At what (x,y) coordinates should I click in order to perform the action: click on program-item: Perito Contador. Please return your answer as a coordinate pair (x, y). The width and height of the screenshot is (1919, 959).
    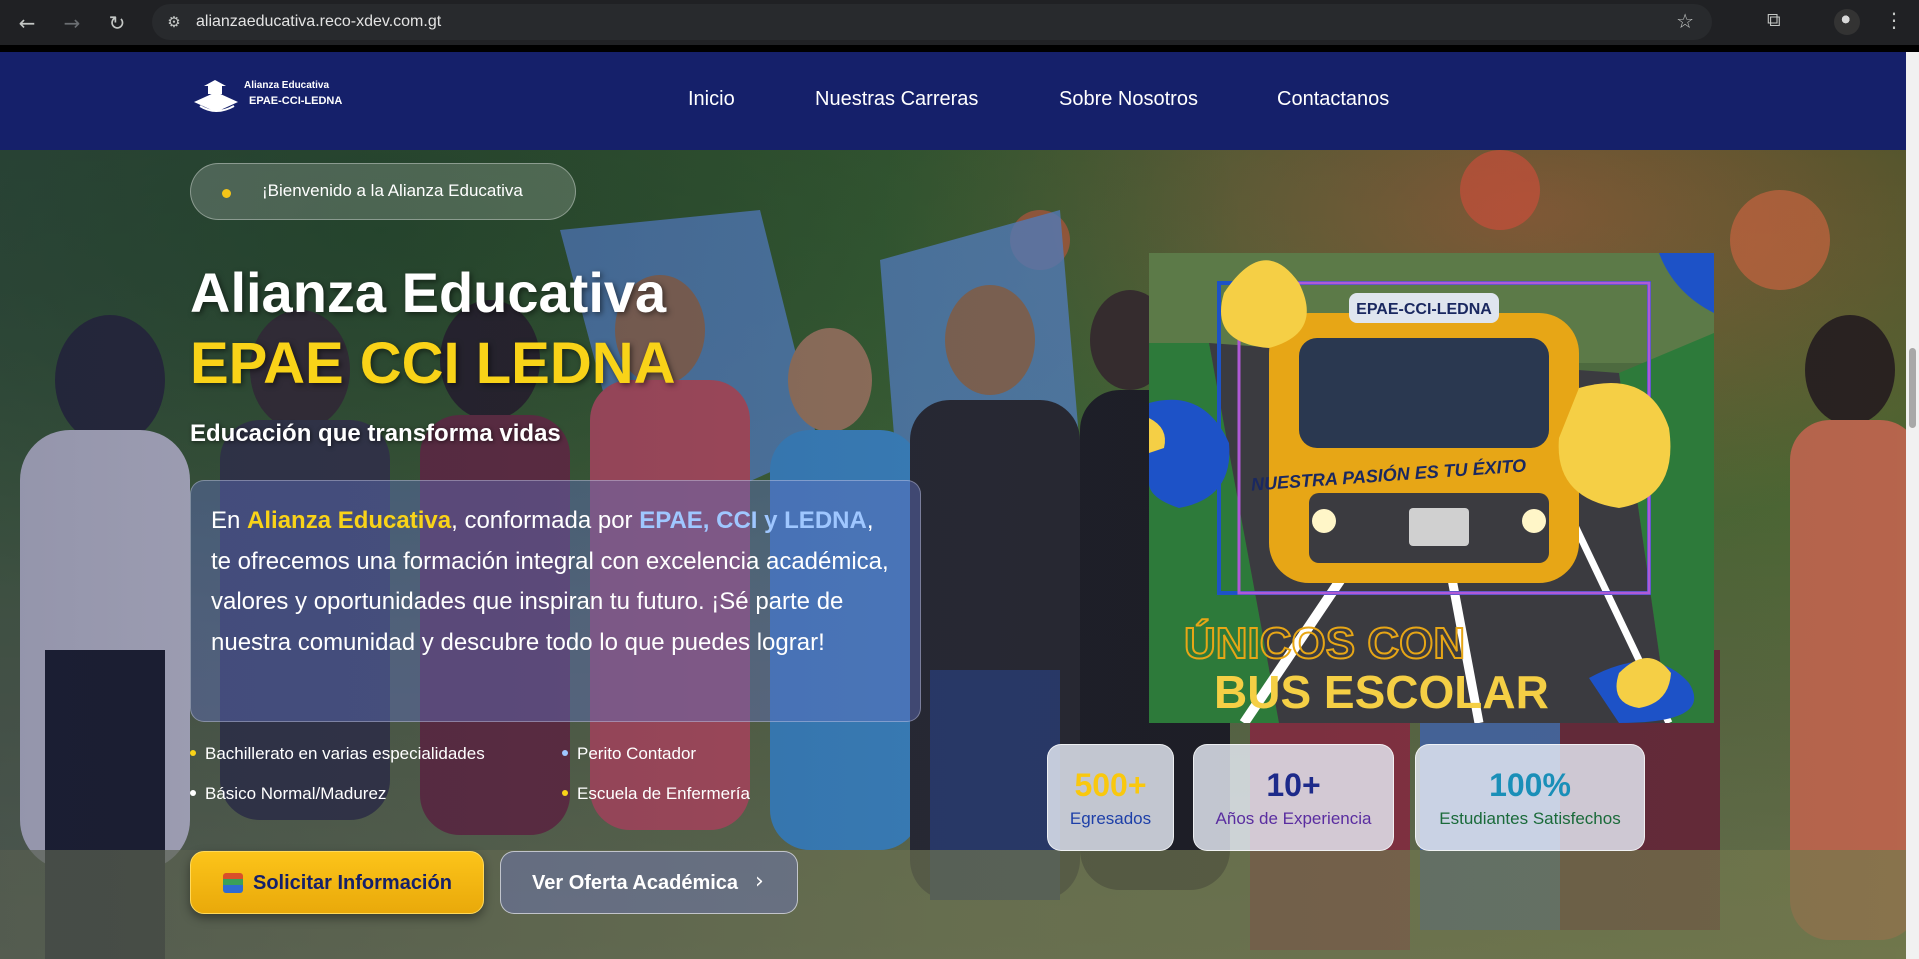
    Looking at the image, I should click on (629, 754).